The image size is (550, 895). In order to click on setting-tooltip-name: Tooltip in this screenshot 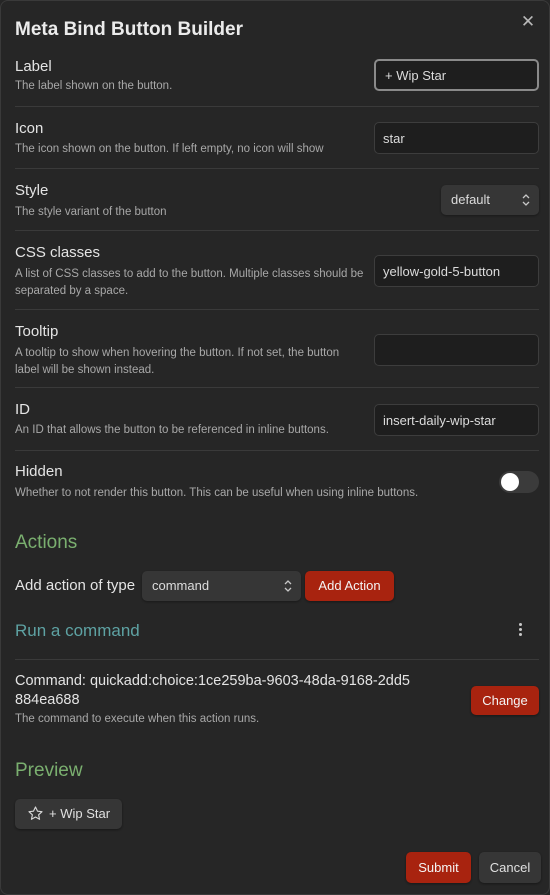, I will do `click(37, 331)`.